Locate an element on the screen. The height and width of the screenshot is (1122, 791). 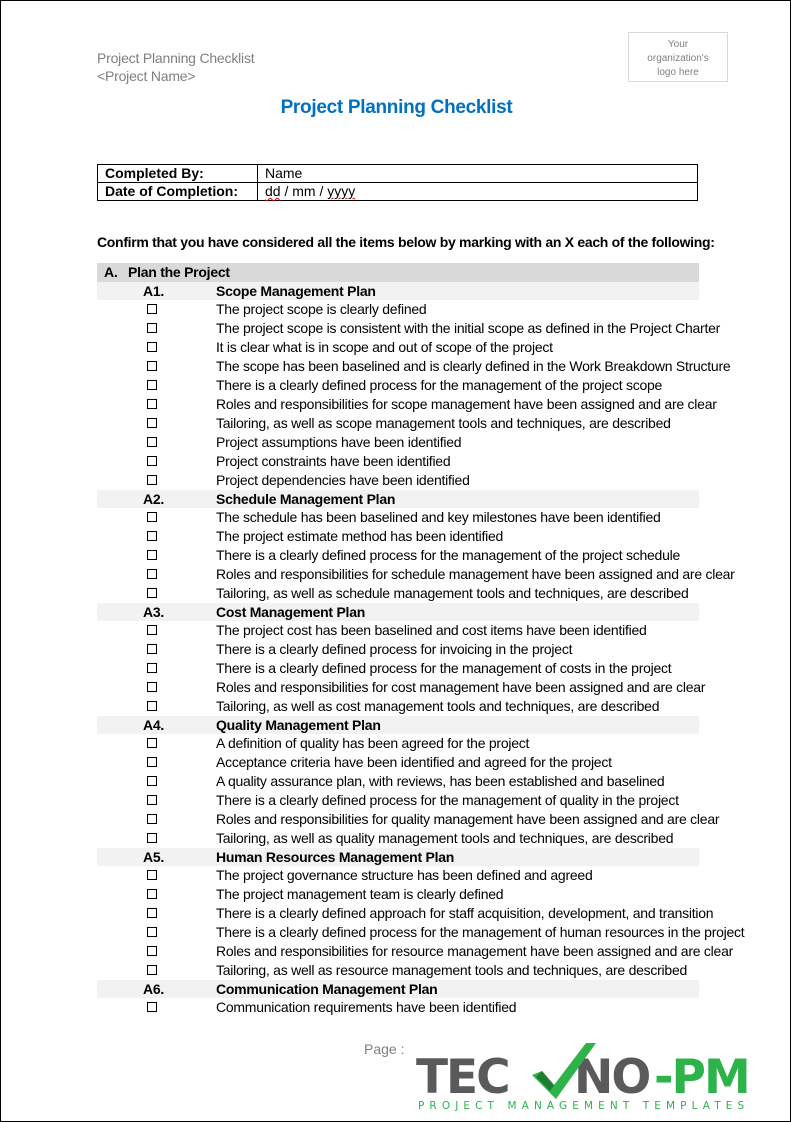
techno-pm-logo: TEC NO -PM PROJECT MANAGEMENT TEMPLATES is located at coordinates (583, 1077).